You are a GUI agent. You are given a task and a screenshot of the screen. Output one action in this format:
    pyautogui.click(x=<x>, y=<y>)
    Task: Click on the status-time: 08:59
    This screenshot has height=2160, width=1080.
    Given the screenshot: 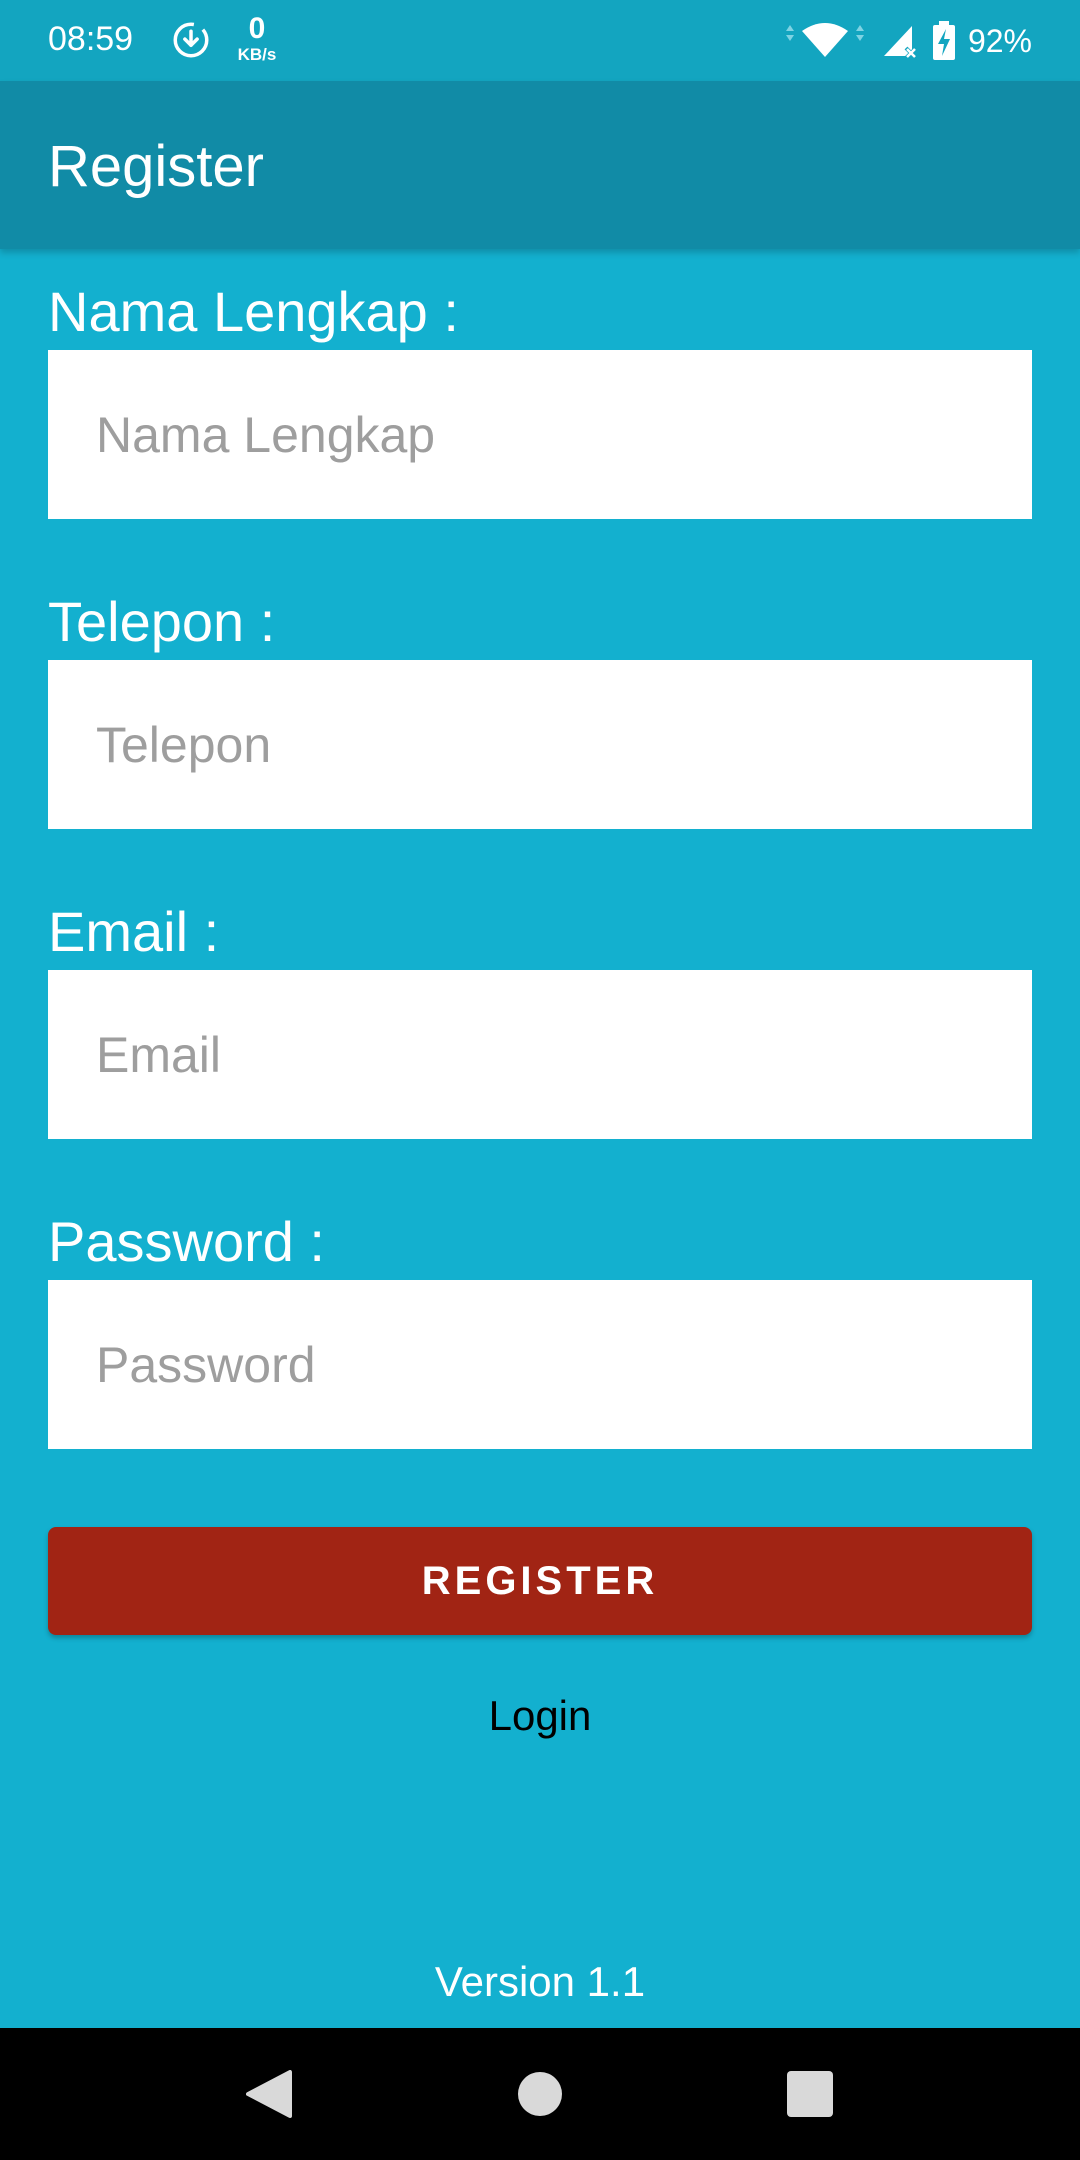 What is the action you would take?
    pyautogui.click(x=91, y=39)
    